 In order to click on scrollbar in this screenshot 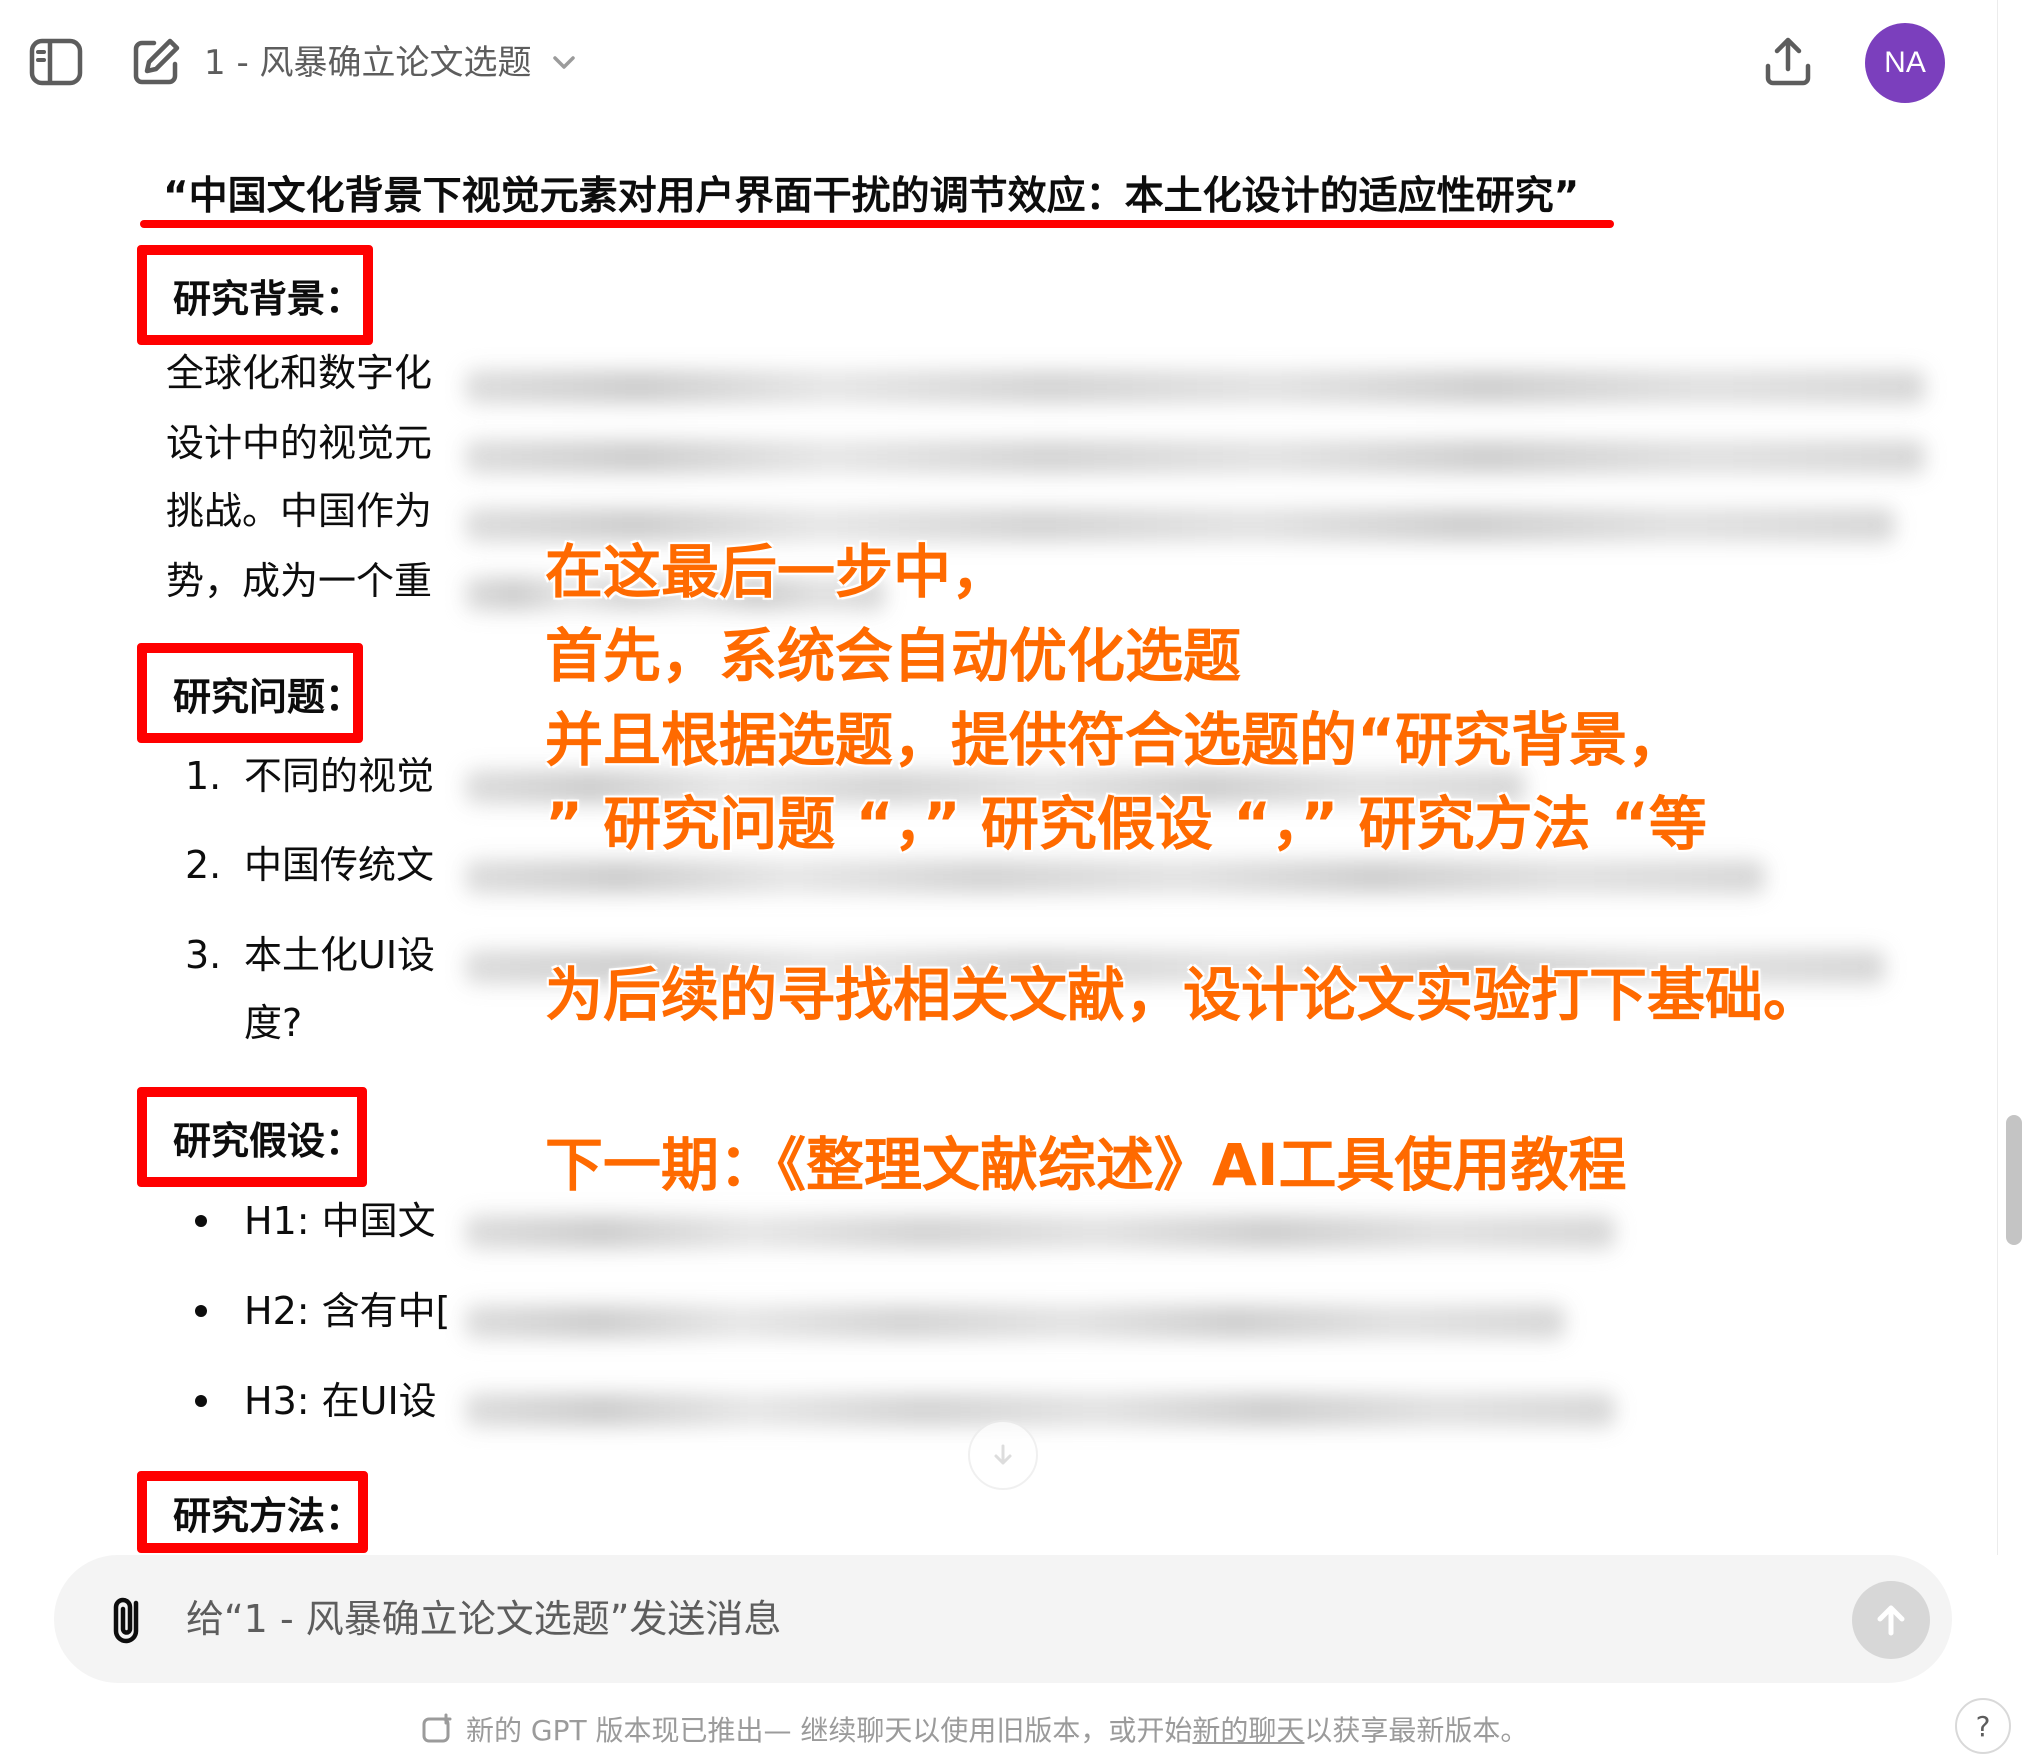, I will do `click(2013, 777)`.